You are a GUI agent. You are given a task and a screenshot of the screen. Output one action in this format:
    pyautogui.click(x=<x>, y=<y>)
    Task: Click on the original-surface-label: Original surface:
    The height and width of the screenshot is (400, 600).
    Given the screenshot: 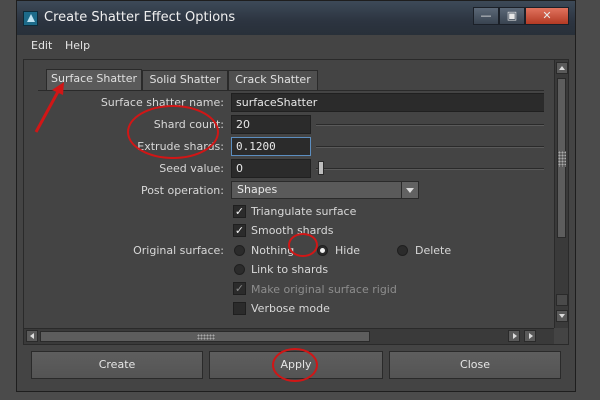 What is the action you would take?
    pyautogui.click(x=178, y=250)
    